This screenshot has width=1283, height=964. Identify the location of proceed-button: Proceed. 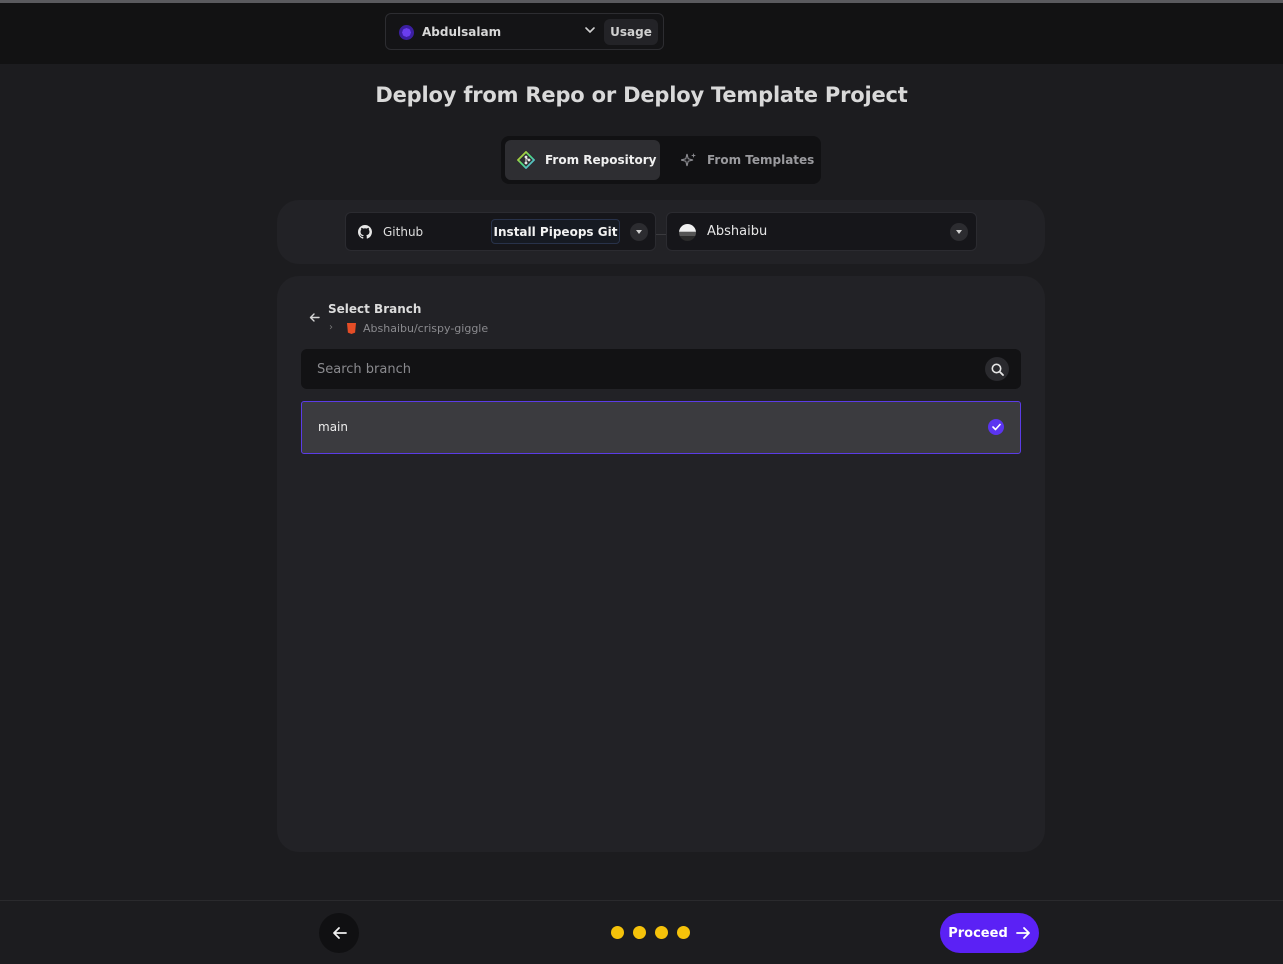
(989, 933).